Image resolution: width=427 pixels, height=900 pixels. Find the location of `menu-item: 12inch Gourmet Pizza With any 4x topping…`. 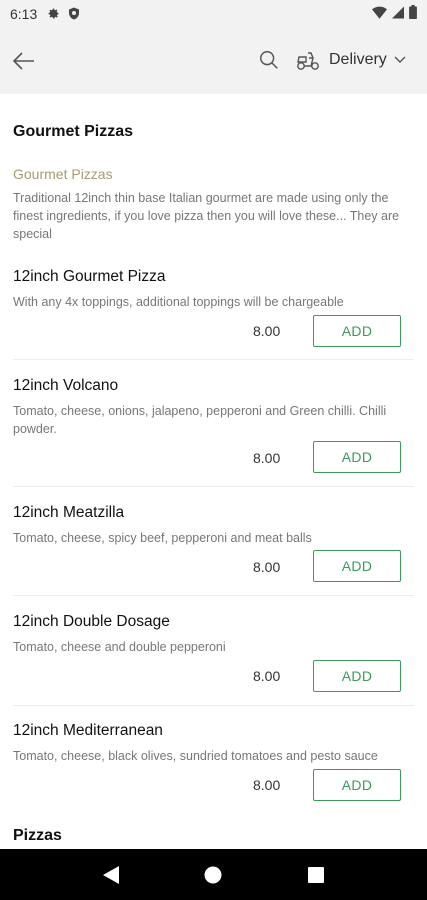

menu-item: 12inch Gourmet Pizza With any 4x topping… is located at coordinates (213, 289).